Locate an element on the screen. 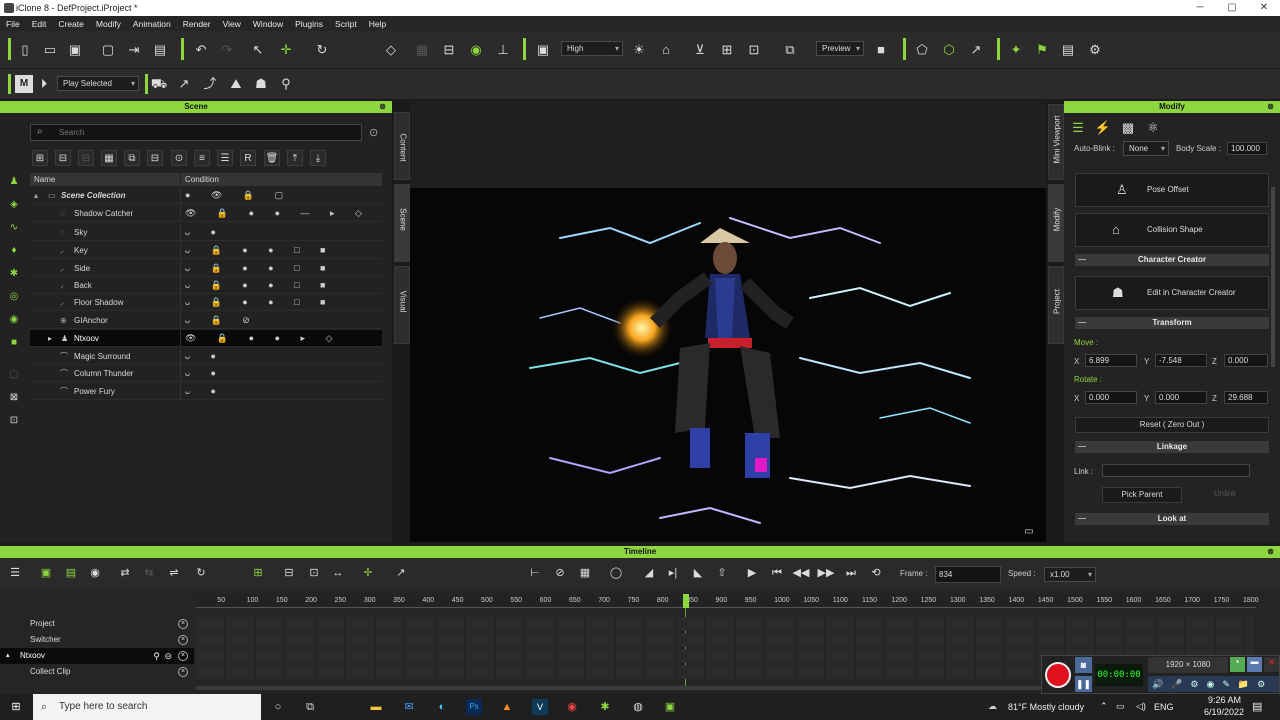 This screenshot has height=720, width=1280. render-icon: ▢ is located at coordinates (108, 50).